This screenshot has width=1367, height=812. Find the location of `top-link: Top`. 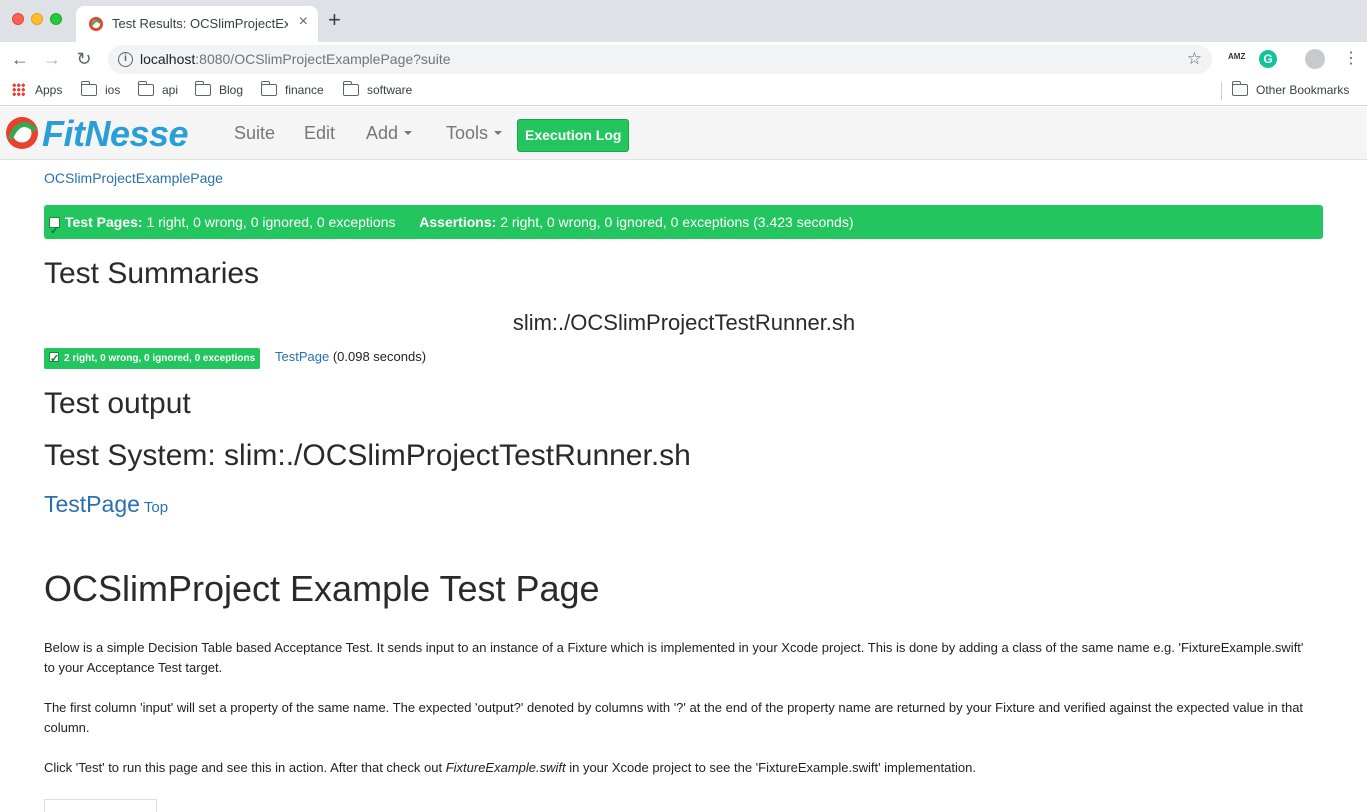

top-link: Top is located at coordinates (156, 507).